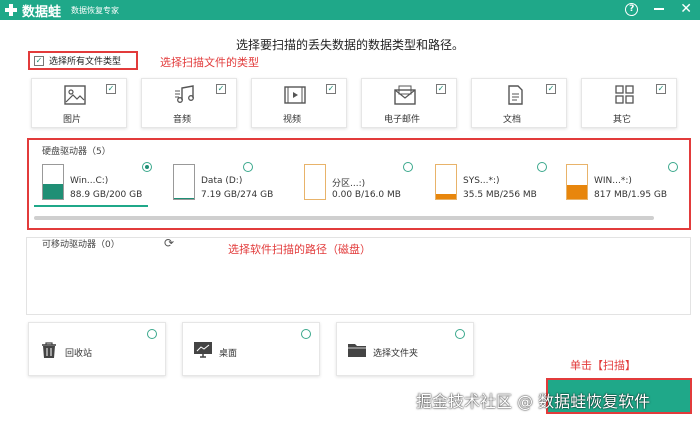 This screenshot has height=423, width=700. Describe the element at coordinates (686, 9) in the screenshot. I see `close-icon: ✕` at that location.